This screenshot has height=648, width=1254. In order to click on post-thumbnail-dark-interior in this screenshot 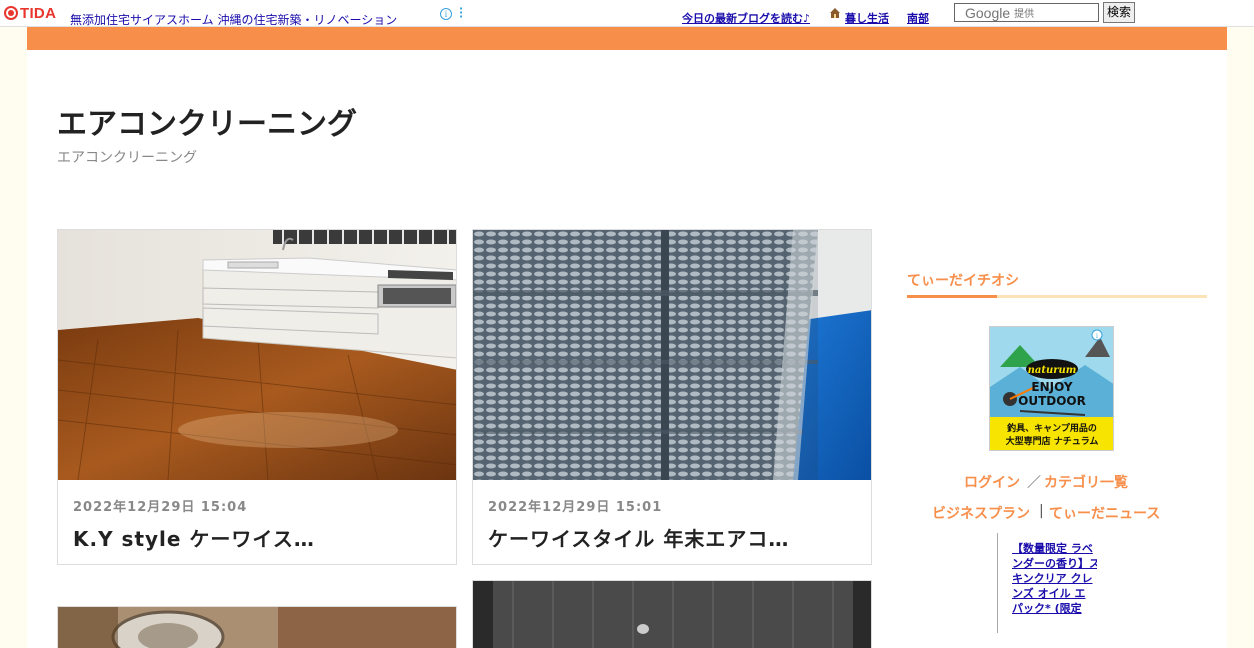, I will do `click(672, 614)`.